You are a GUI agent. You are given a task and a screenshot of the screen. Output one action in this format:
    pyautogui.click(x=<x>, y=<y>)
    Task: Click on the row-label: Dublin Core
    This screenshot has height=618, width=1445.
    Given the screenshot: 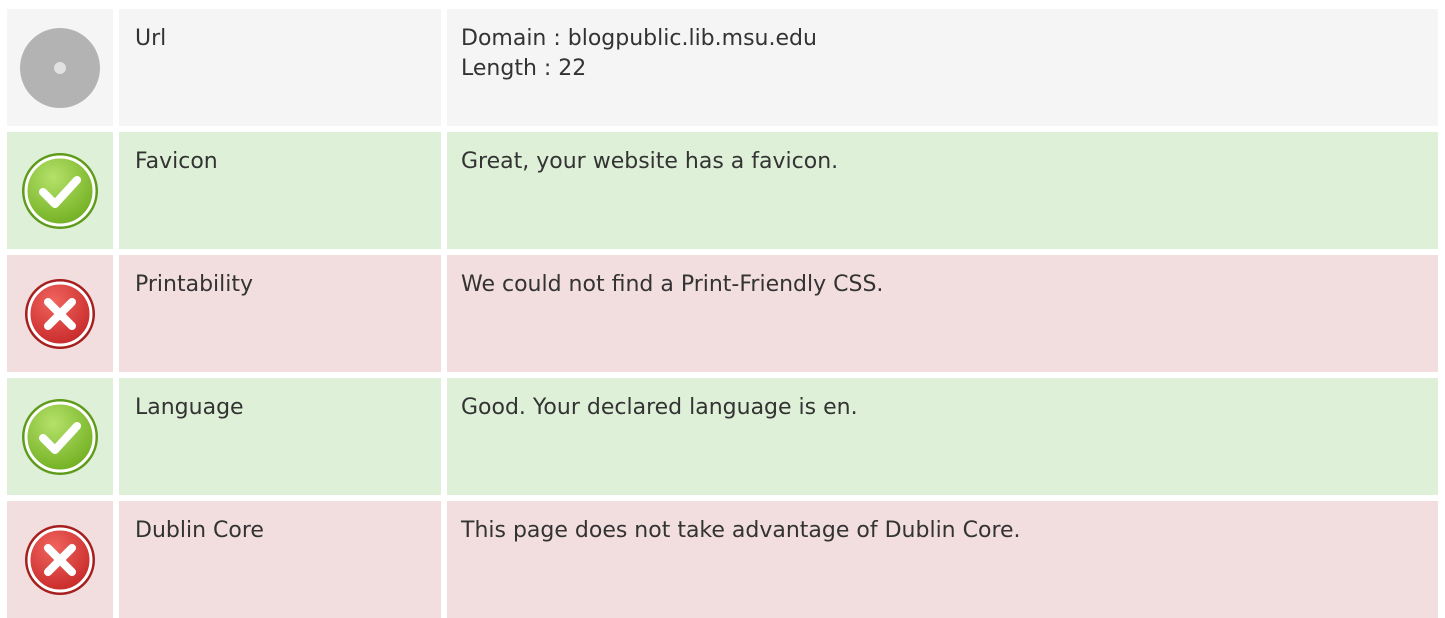 What is the action you would take?
    pyautogui.click(x=280, y=559)
    